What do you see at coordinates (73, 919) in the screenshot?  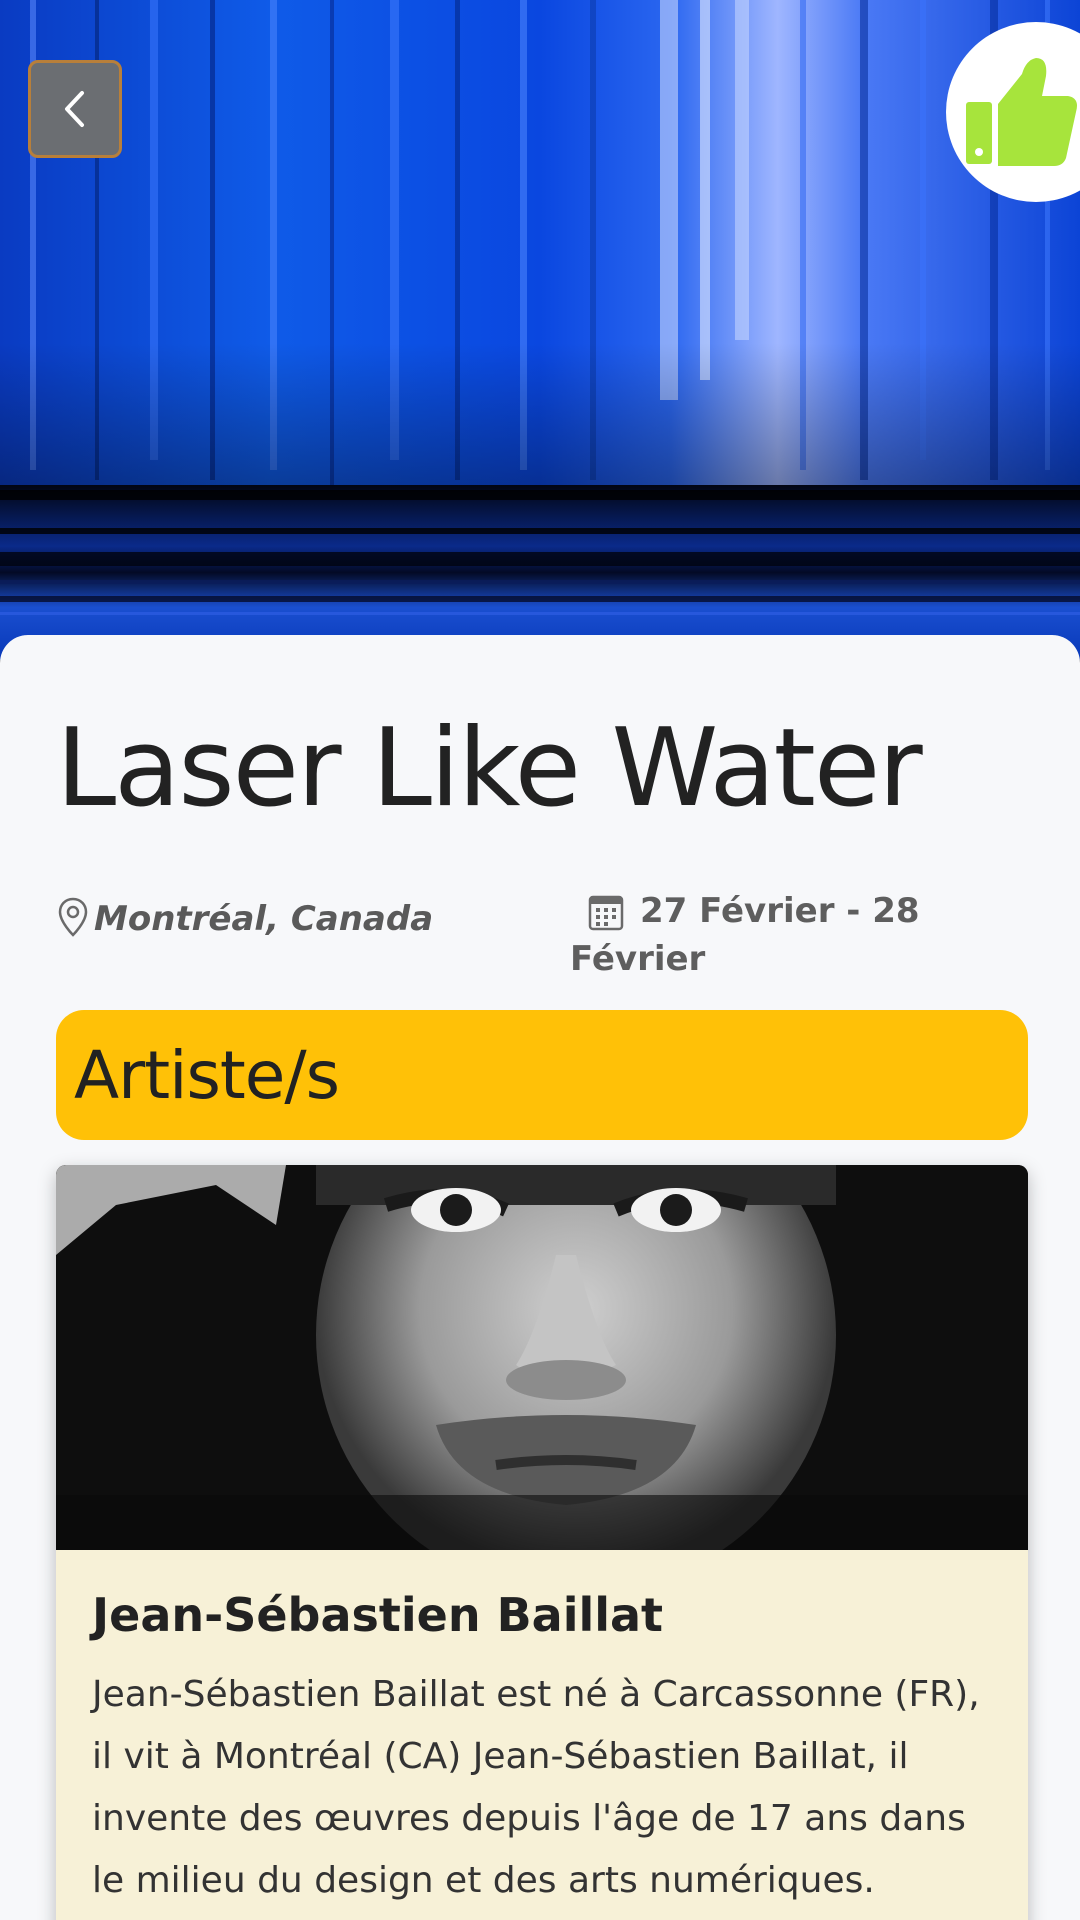 I see `map-pin-icon` at bounding box center [73, 919].